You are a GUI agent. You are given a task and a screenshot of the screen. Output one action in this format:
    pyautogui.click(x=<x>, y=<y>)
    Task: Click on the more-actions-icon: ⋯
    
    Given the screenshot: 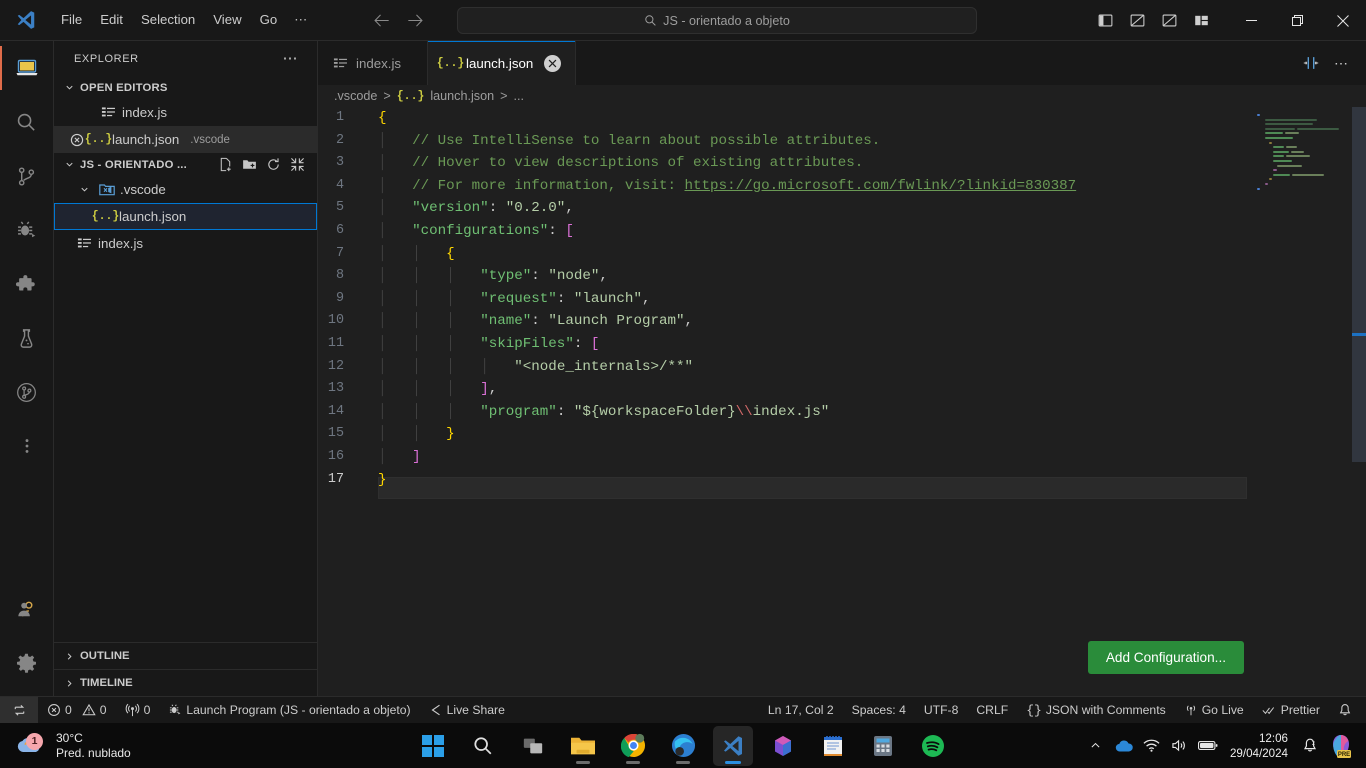 What is the action you would take?
    pyautogui.click(x=1342, y=63)
    